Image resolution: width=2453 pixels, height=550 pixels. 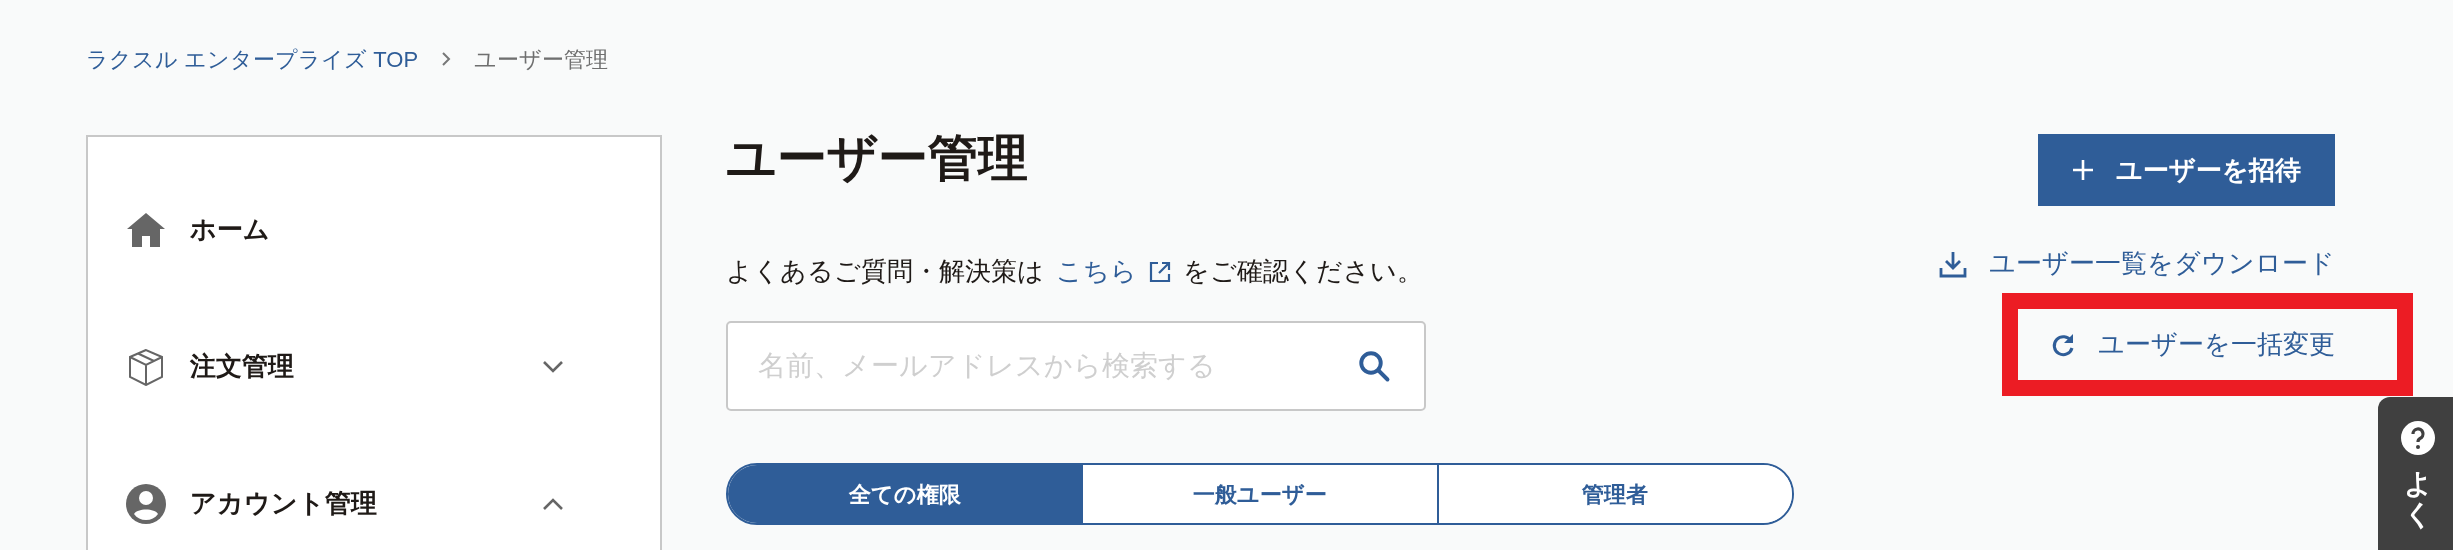 I want to click on search-icon, so click(x=1374, y=366).